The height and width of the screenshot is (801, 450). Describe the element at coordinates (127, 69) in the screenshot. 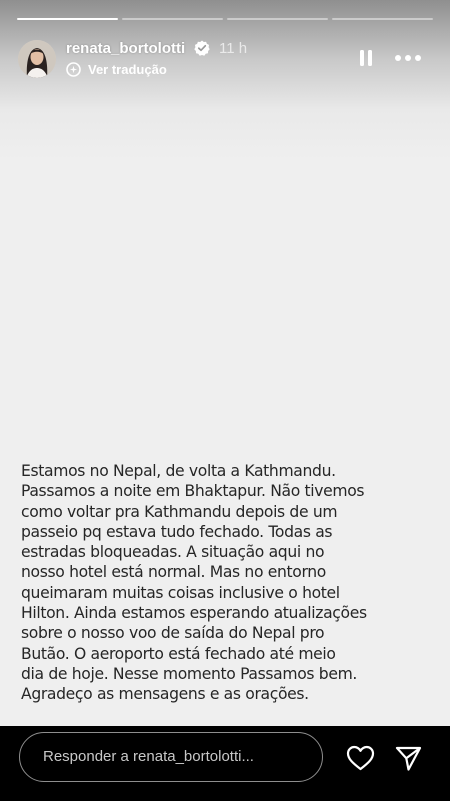

I see `see-translation-label: Ver tradução` at that location.